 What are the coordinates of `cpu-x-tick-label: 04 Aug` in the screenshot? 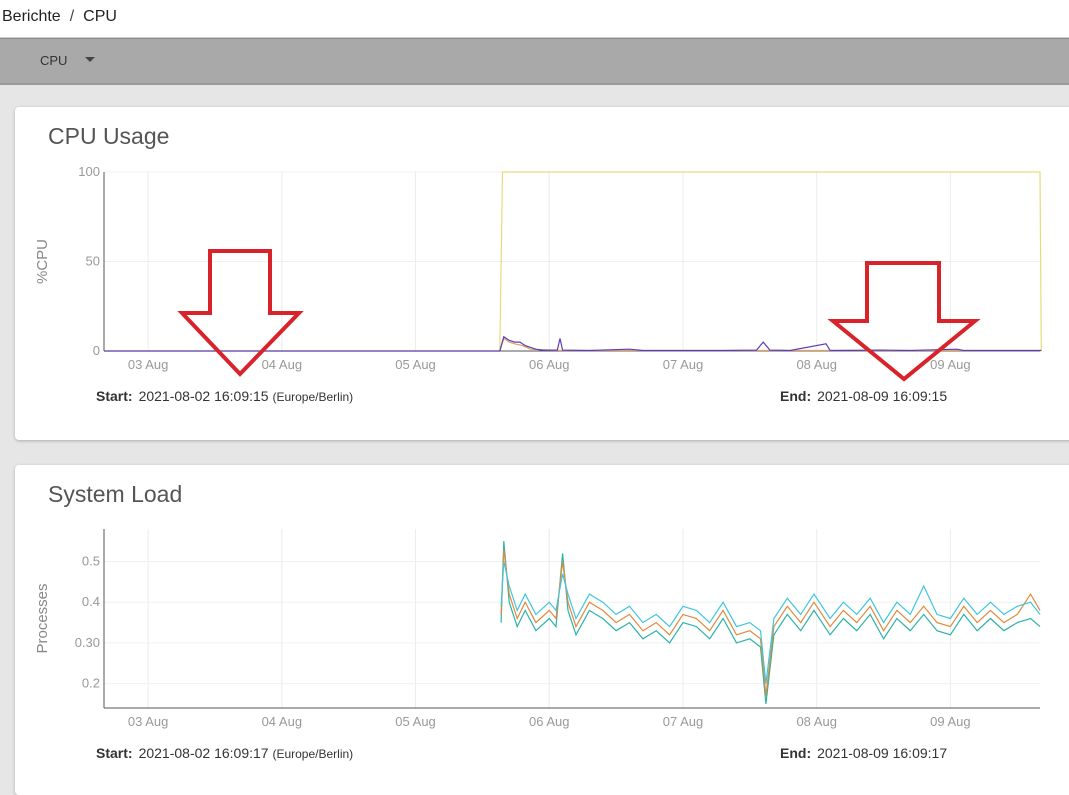 It's located at (282, 364).